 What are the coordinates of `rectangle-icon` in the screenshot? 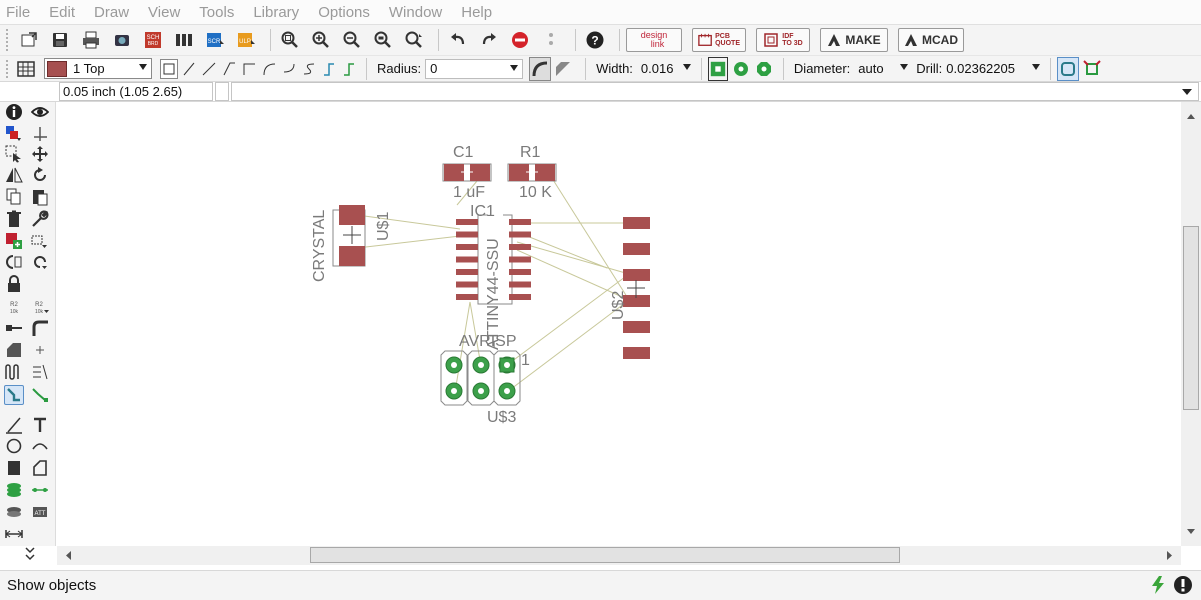 It's located at (14, 468).